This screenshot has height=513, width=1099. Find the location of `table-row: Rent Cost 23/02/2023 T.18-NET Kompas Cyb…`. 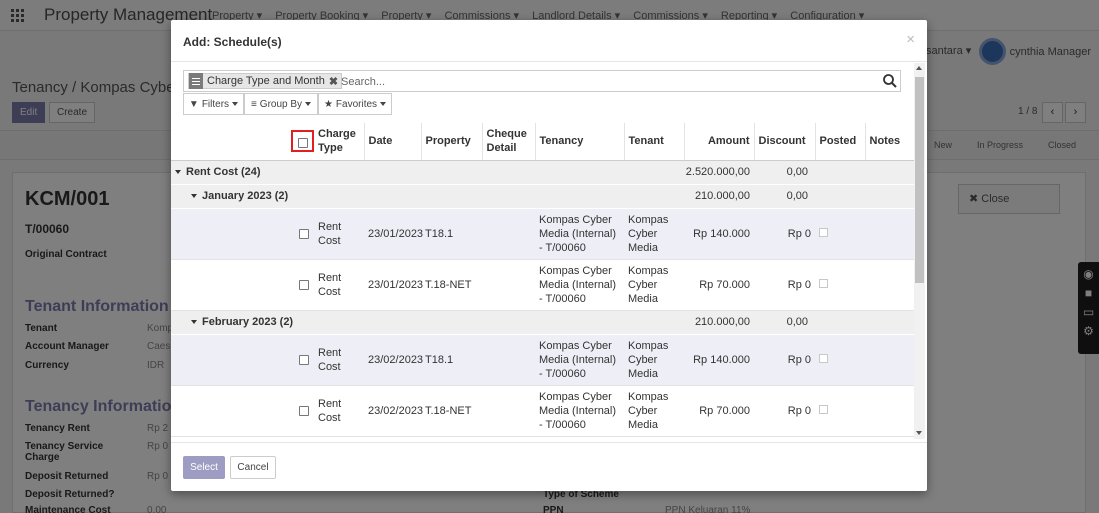

table-row: Rent Cost 23/02/2023 T.18-NET Kompas Cyb… is located at coordinates (542, 411).